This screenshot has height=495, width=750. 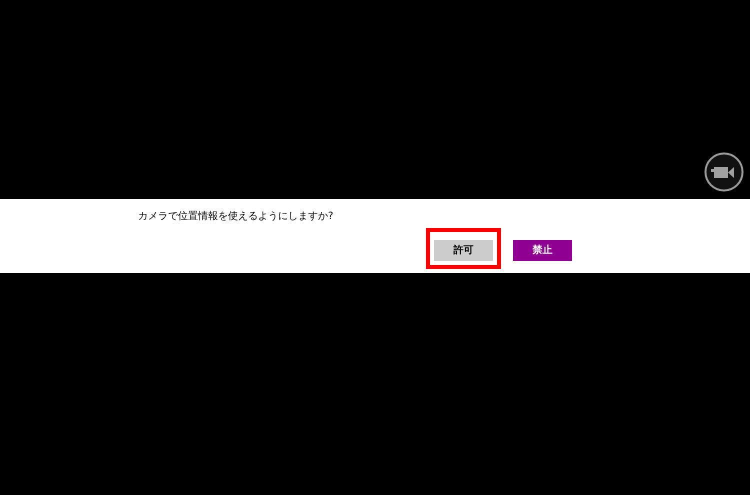 I want to click on dialog-button: 禁止, so click(x=542, y=250).